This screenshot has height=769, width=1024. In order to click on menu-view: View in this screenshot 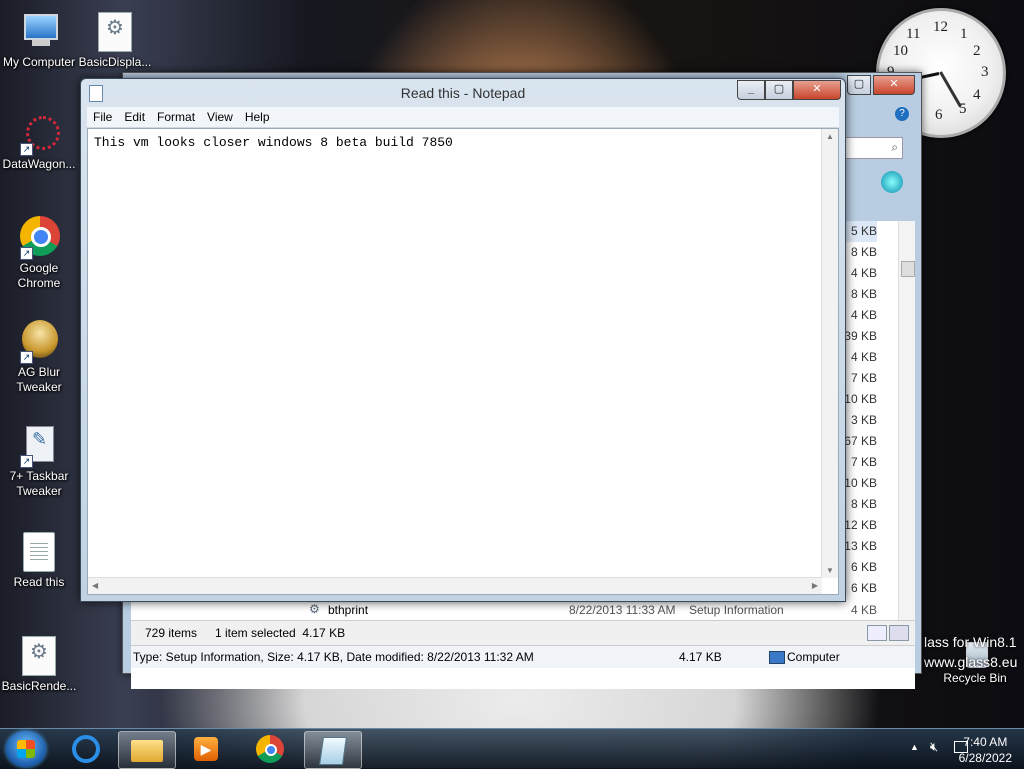, I will do `click(220, 117)`.